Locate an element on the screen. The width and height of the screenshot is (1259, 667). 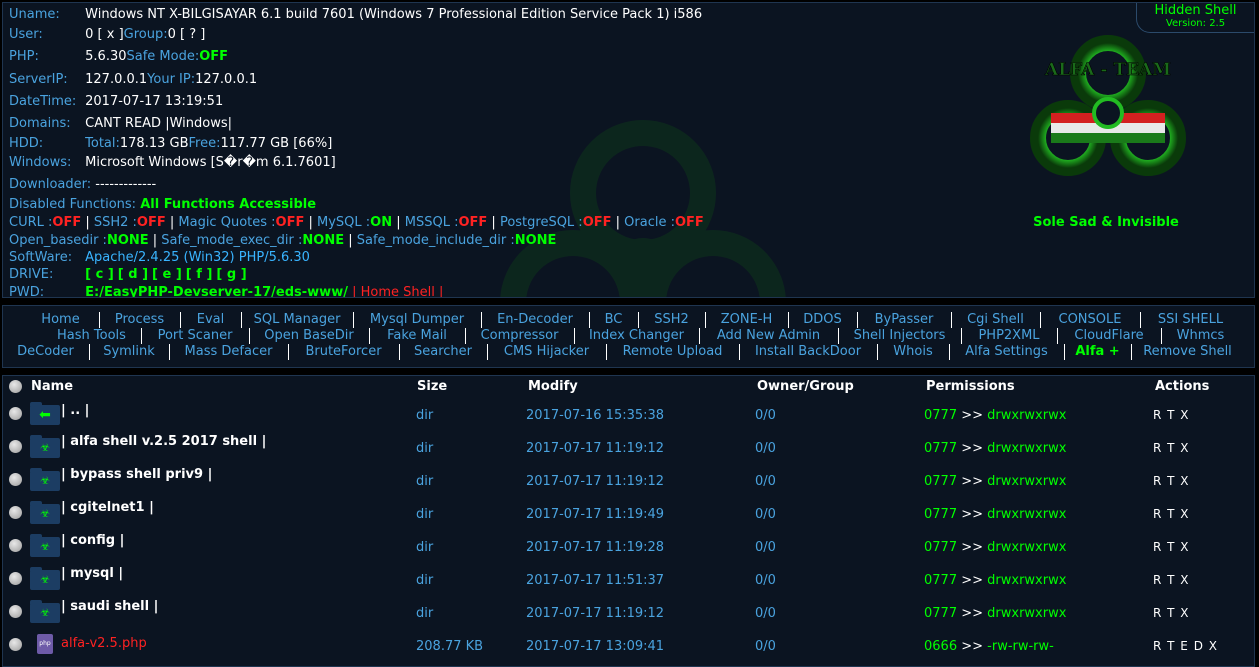
hdd-free-label: Free: is located at coordinates (204, 143).